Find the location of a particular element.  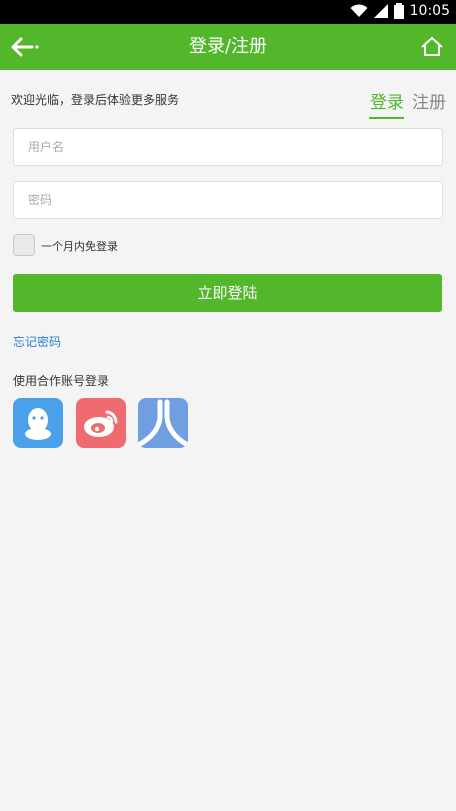

qq-login-button is located at coordinates (38, 423).